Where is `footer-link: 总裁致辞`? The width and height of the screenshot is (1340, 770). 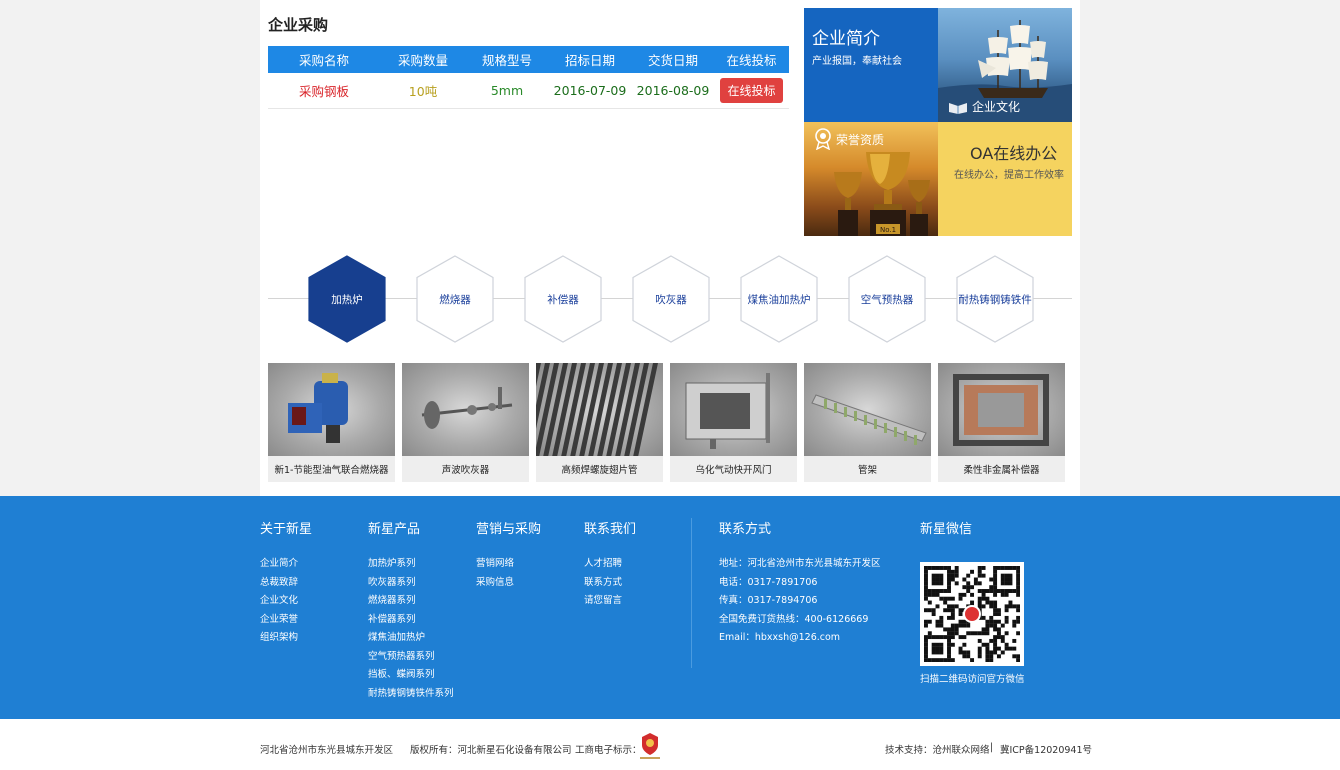 footer-link: 总裁致辞 is located at coordinates (286, 583).